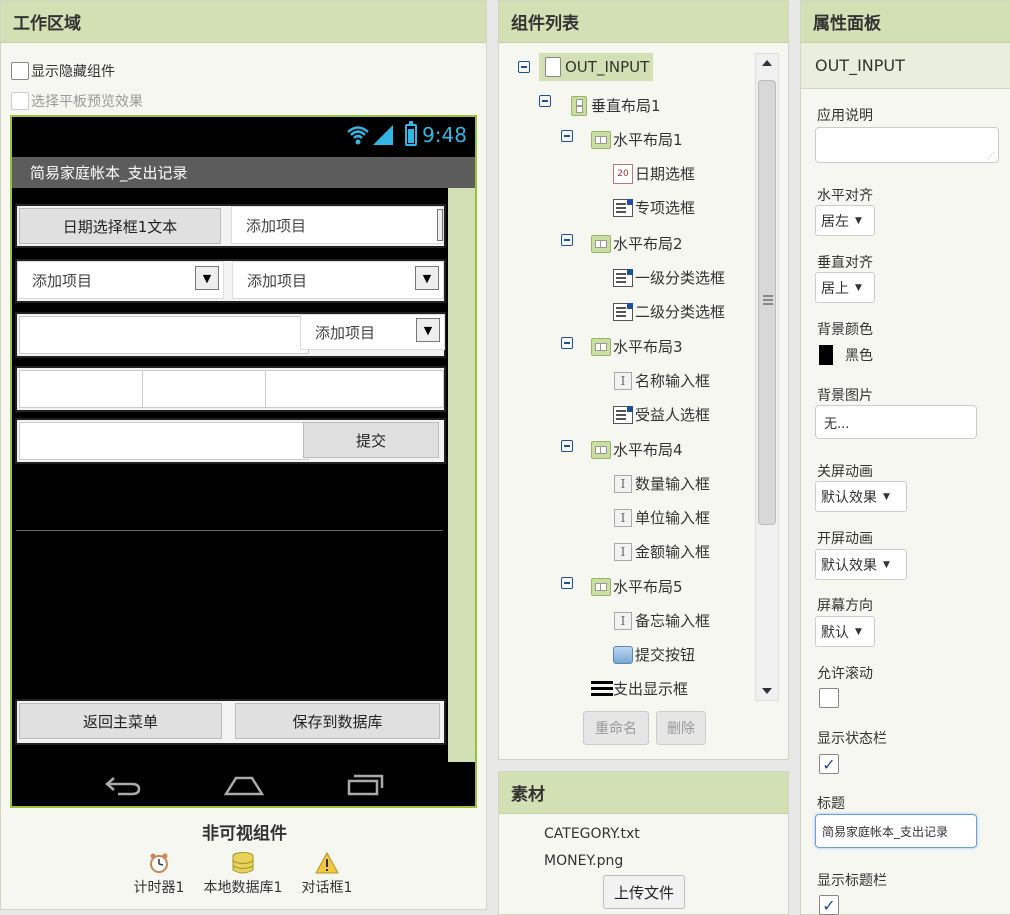 The width and height of the screenshot is (1010, 915). I want to click on tree-item-category1-spinner: 一级分类选框, so click(669, 277).